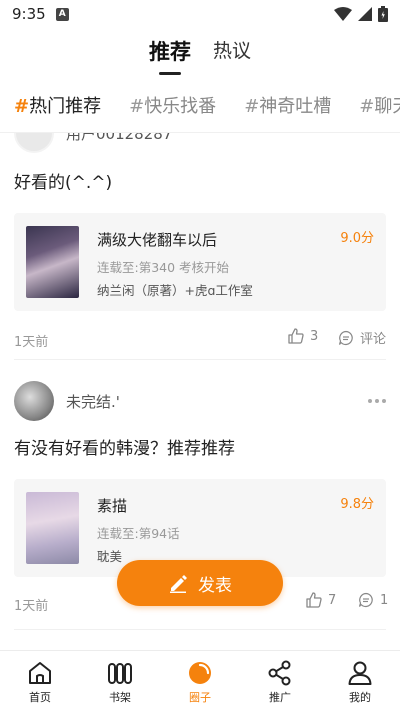 This screenshot has width=400, height=711. Describe the element at coordinates (295, 106) in the screenshot. I see `topic-label: 神奇吐槽` at that location.